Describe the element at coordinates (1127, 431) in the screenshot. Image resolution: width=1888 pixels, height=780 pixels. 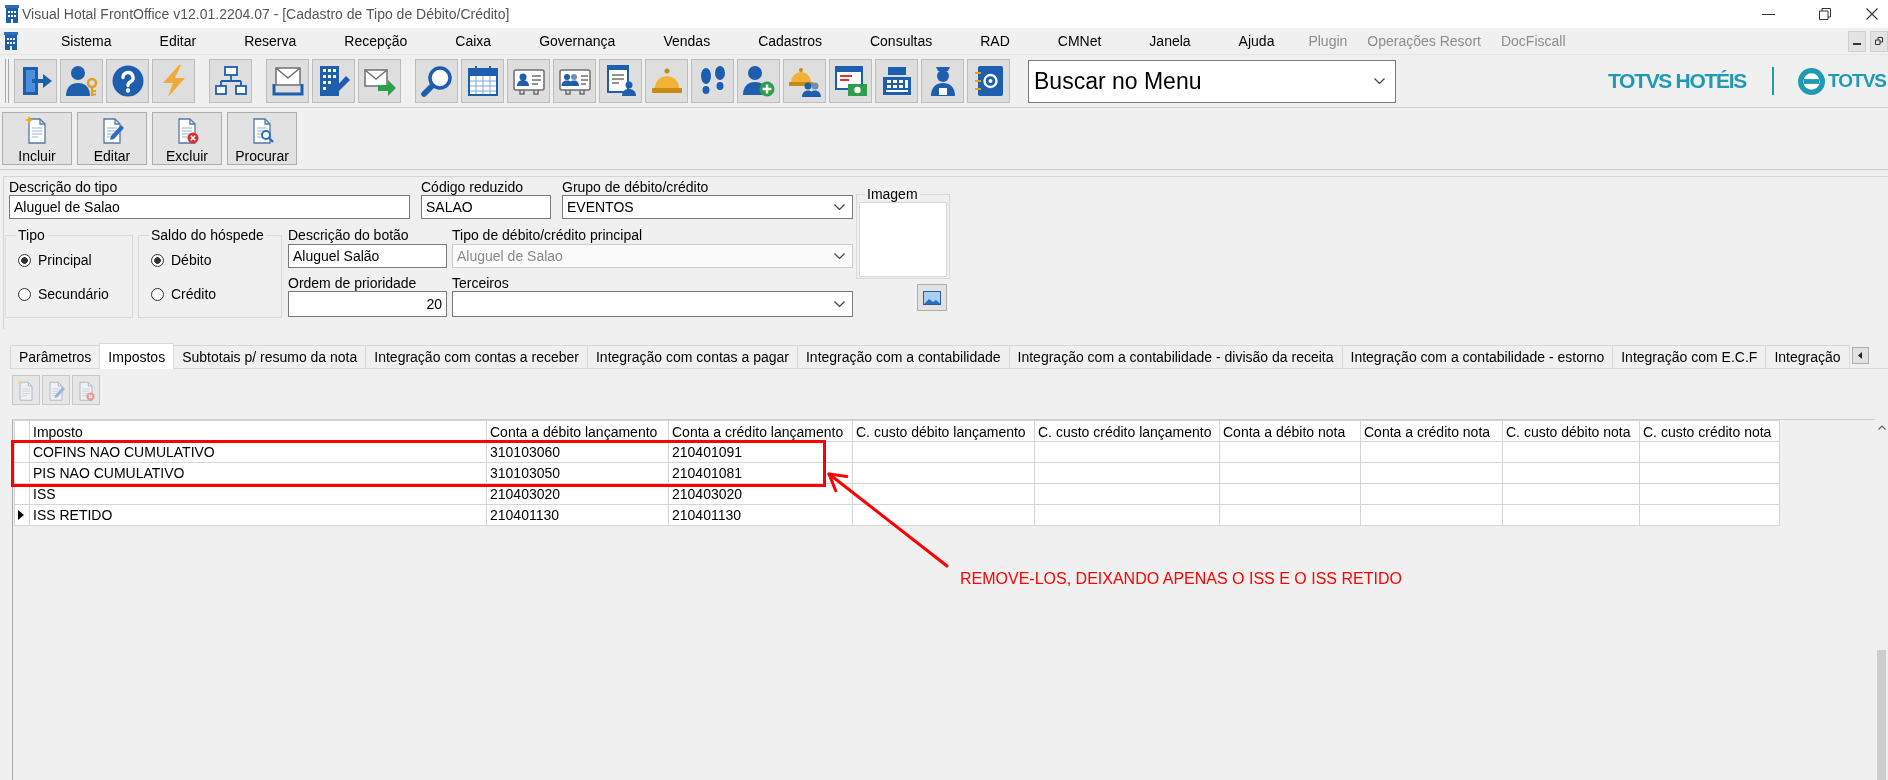
I see `column-header: C. custo crédito lançamento` at that location.